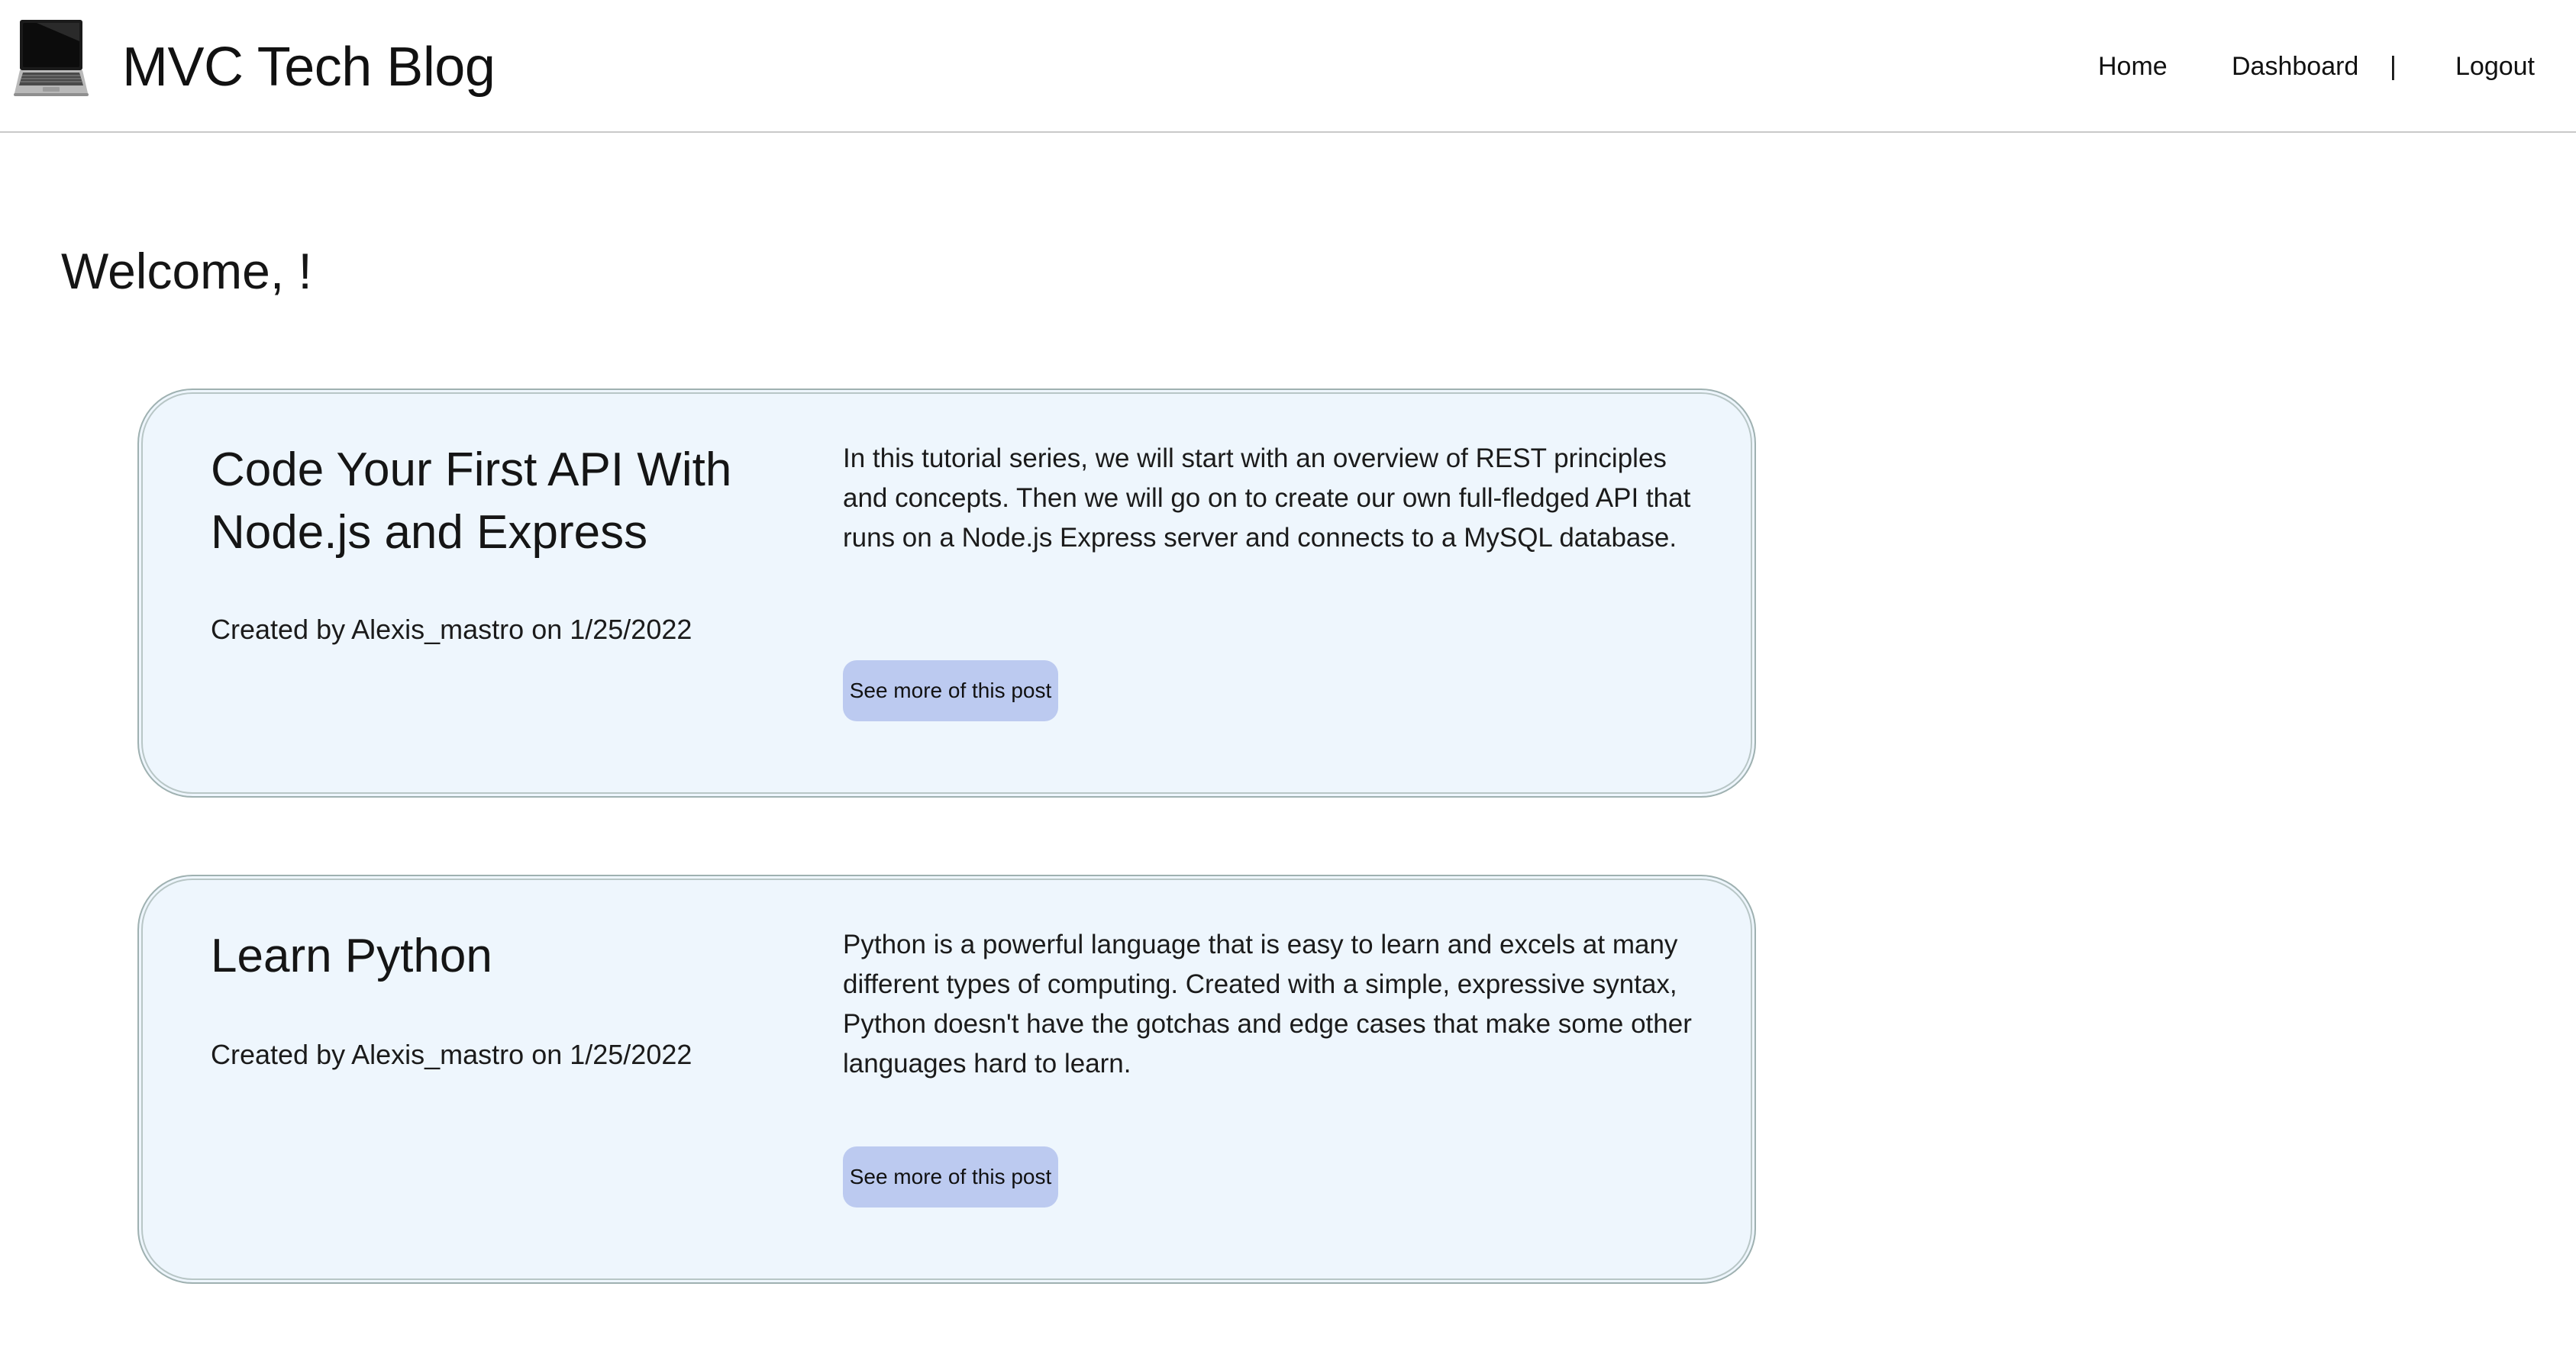 The height and width of the screenshot is (1351, 2576). I want to click on nav-home-link: Home, so click(2133, 66).